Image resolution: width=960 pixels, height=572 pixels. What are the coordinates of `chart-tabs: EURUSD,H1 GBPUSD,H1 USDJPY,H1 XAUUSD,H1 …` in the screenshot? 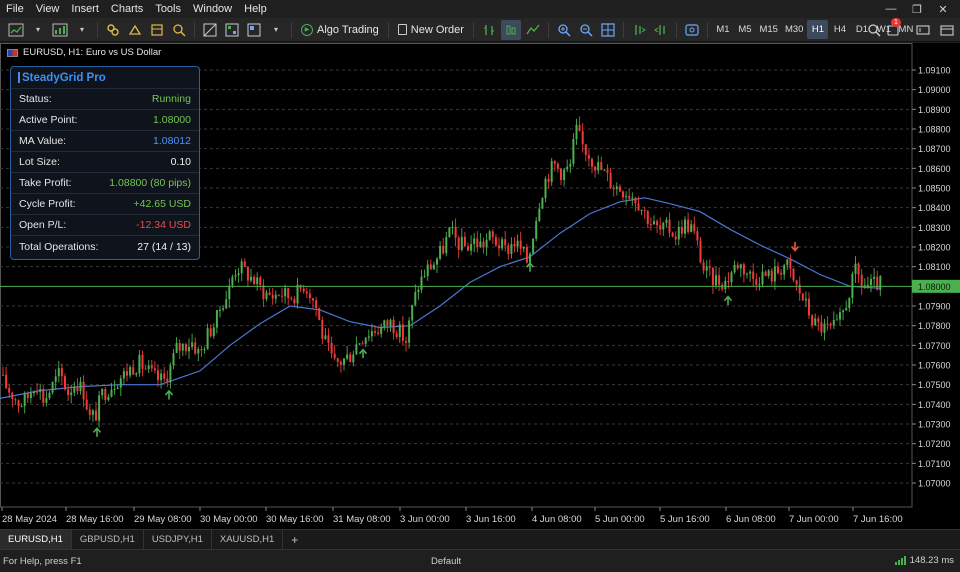 It's located at (480, 539).